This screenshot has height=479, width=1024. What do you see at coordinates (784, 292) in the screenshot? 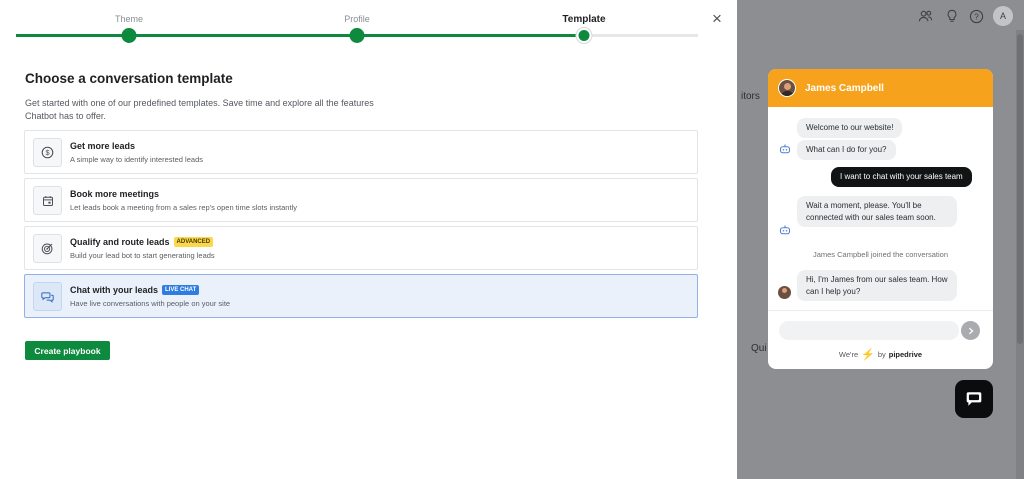
I see `agent-avatar-small` at bounding box center [784, 292].